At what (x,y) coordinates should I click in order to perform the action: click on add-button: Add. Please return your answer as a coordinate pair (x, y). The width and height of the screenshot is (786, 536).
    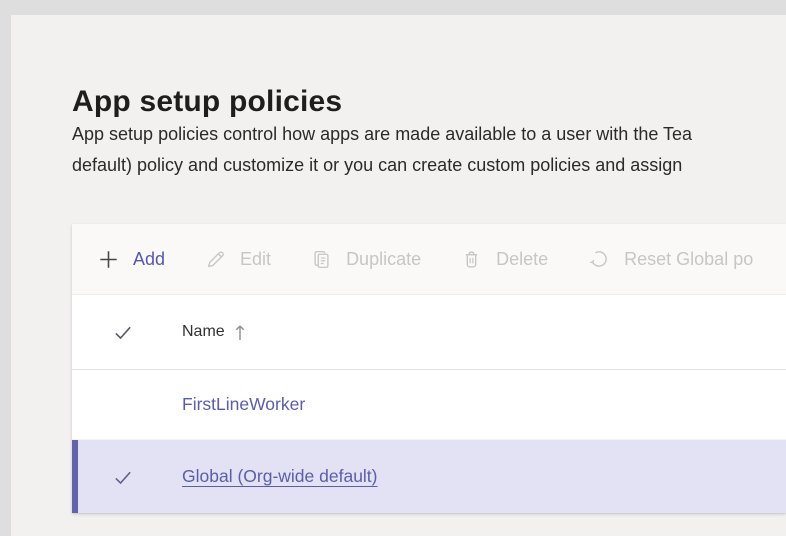
    Looking at the image, I should click on (131, 259).